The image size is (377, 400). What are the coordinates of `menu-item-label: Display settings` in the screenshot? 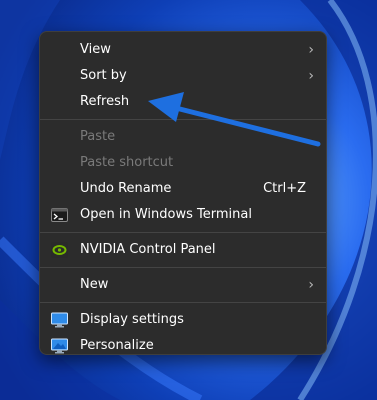 It's located at (132, 319).